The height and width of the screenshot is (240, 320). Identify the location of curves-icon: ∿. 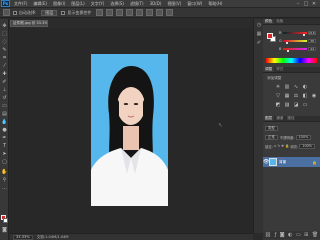
(296, 87).